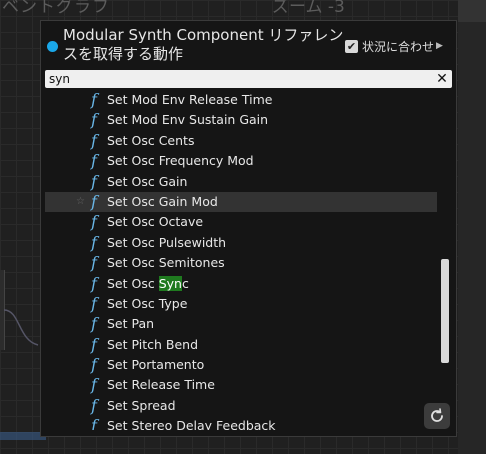  What do you see at coordinates (445, 311) in the screenshot?
I see `scrollbar-thumb` at bounding box center [445, 311].